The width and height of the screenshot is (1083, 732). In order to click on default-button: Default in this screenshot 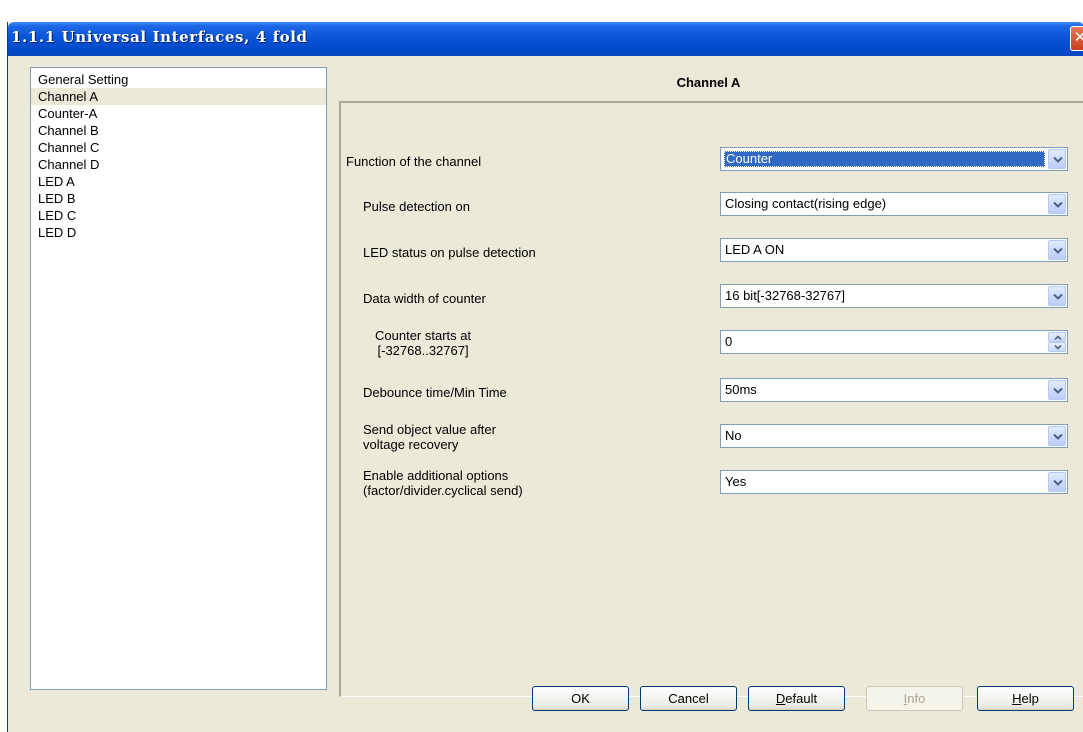, I will do `click(796, 698)`.